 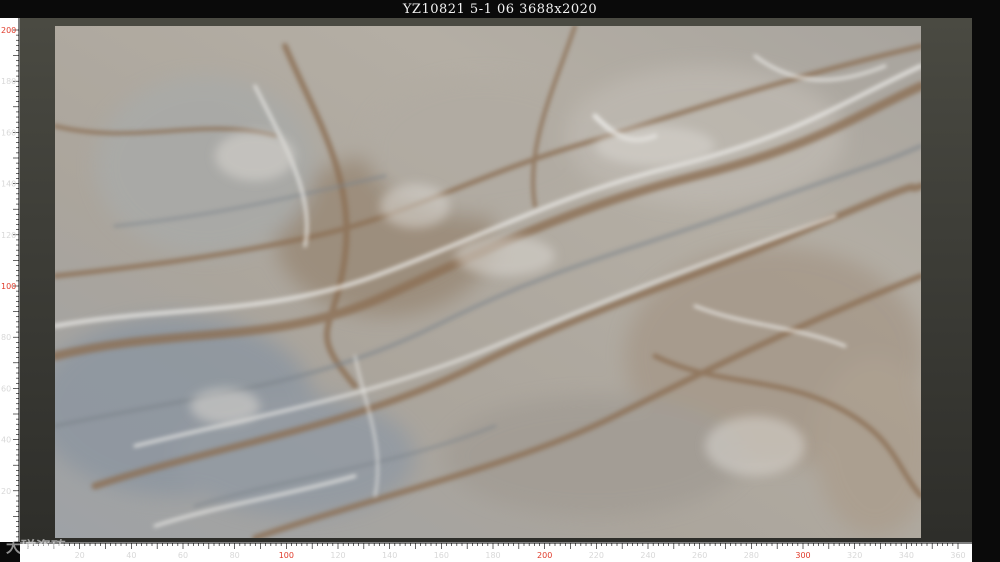 What do you see at coordinates (699, 555) in the screenshot?
I see `bottom-ruler-label: 260` at bounding box center [699, 555].